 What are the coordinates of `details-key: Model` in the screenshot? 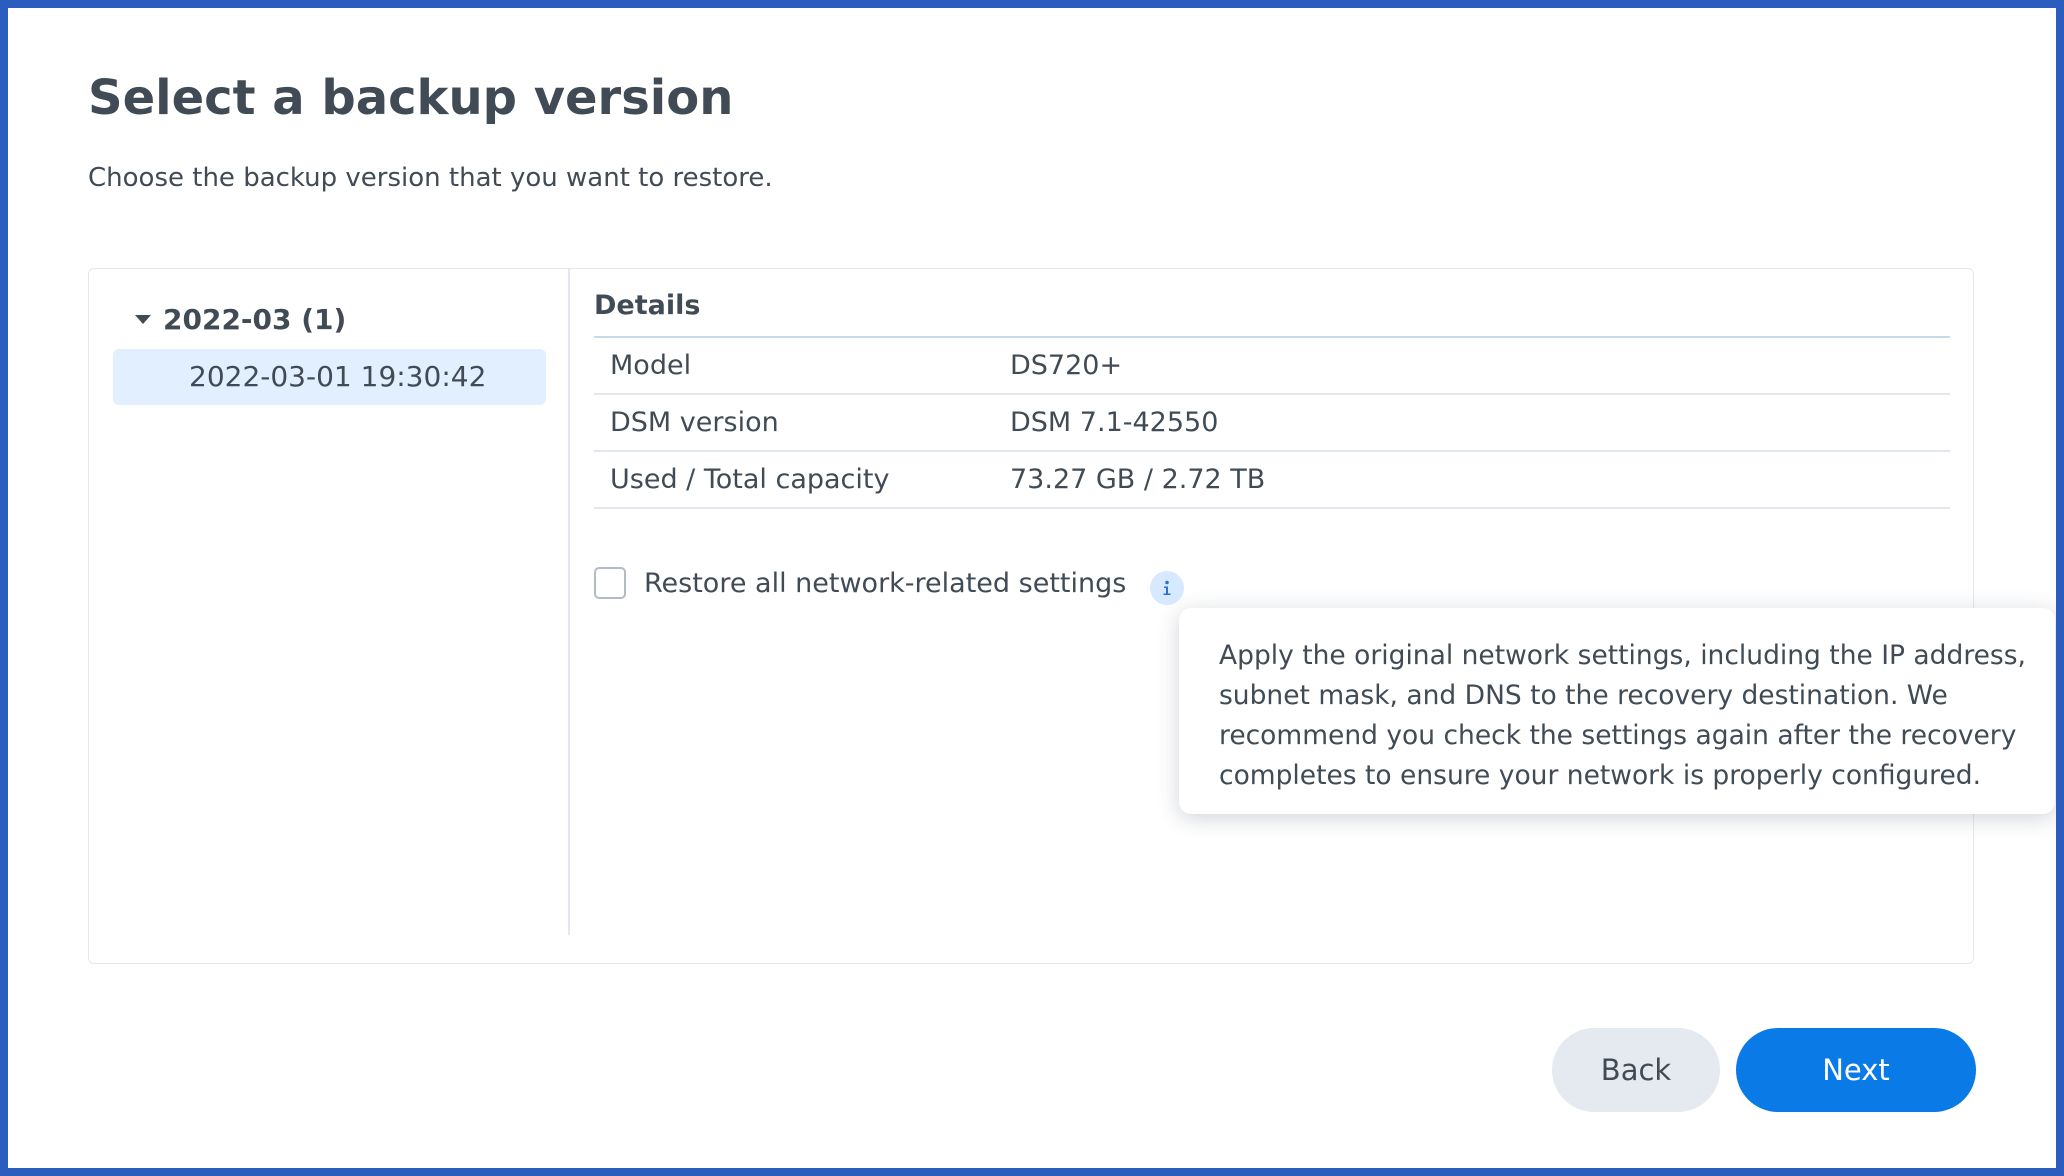 It's located at (651, 365).